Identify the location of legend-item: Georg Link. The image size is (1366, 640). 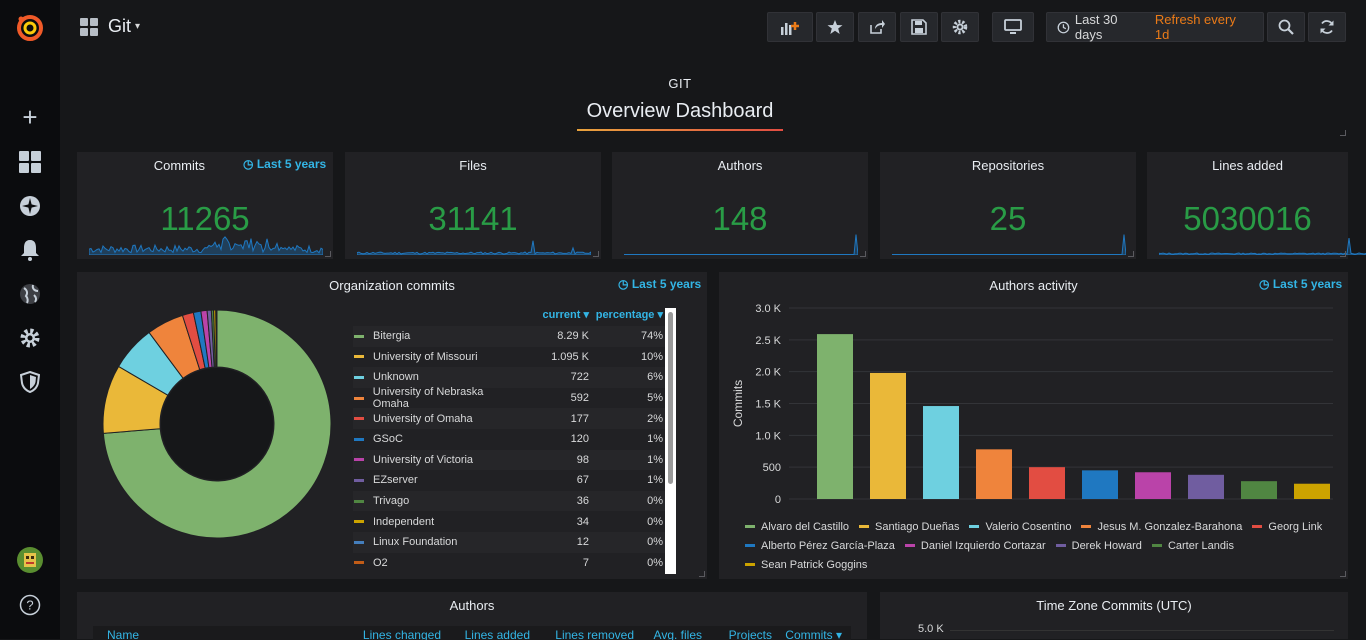
(1287, 526).